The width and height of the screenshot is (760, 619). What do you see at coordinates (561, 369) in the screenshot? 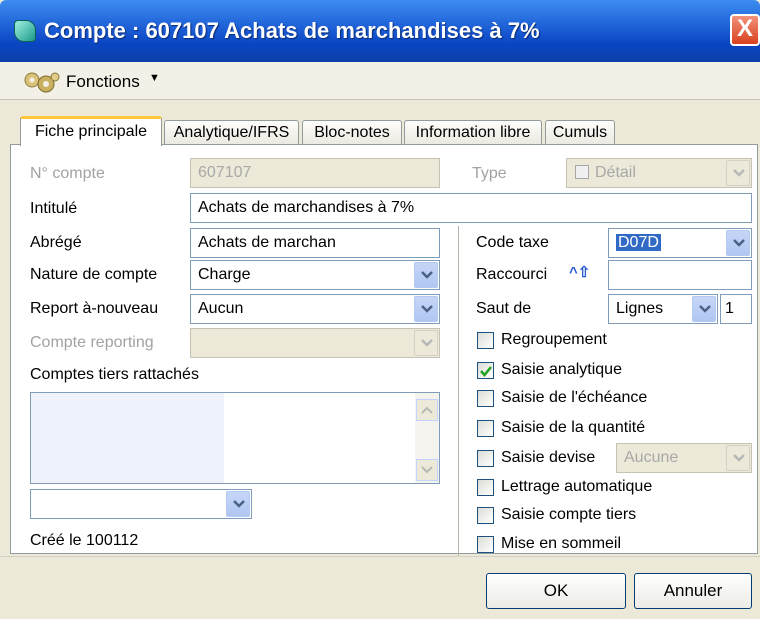
I see `saisie-analytique-label: Saisie analytique` at bounding box center [561, 369].